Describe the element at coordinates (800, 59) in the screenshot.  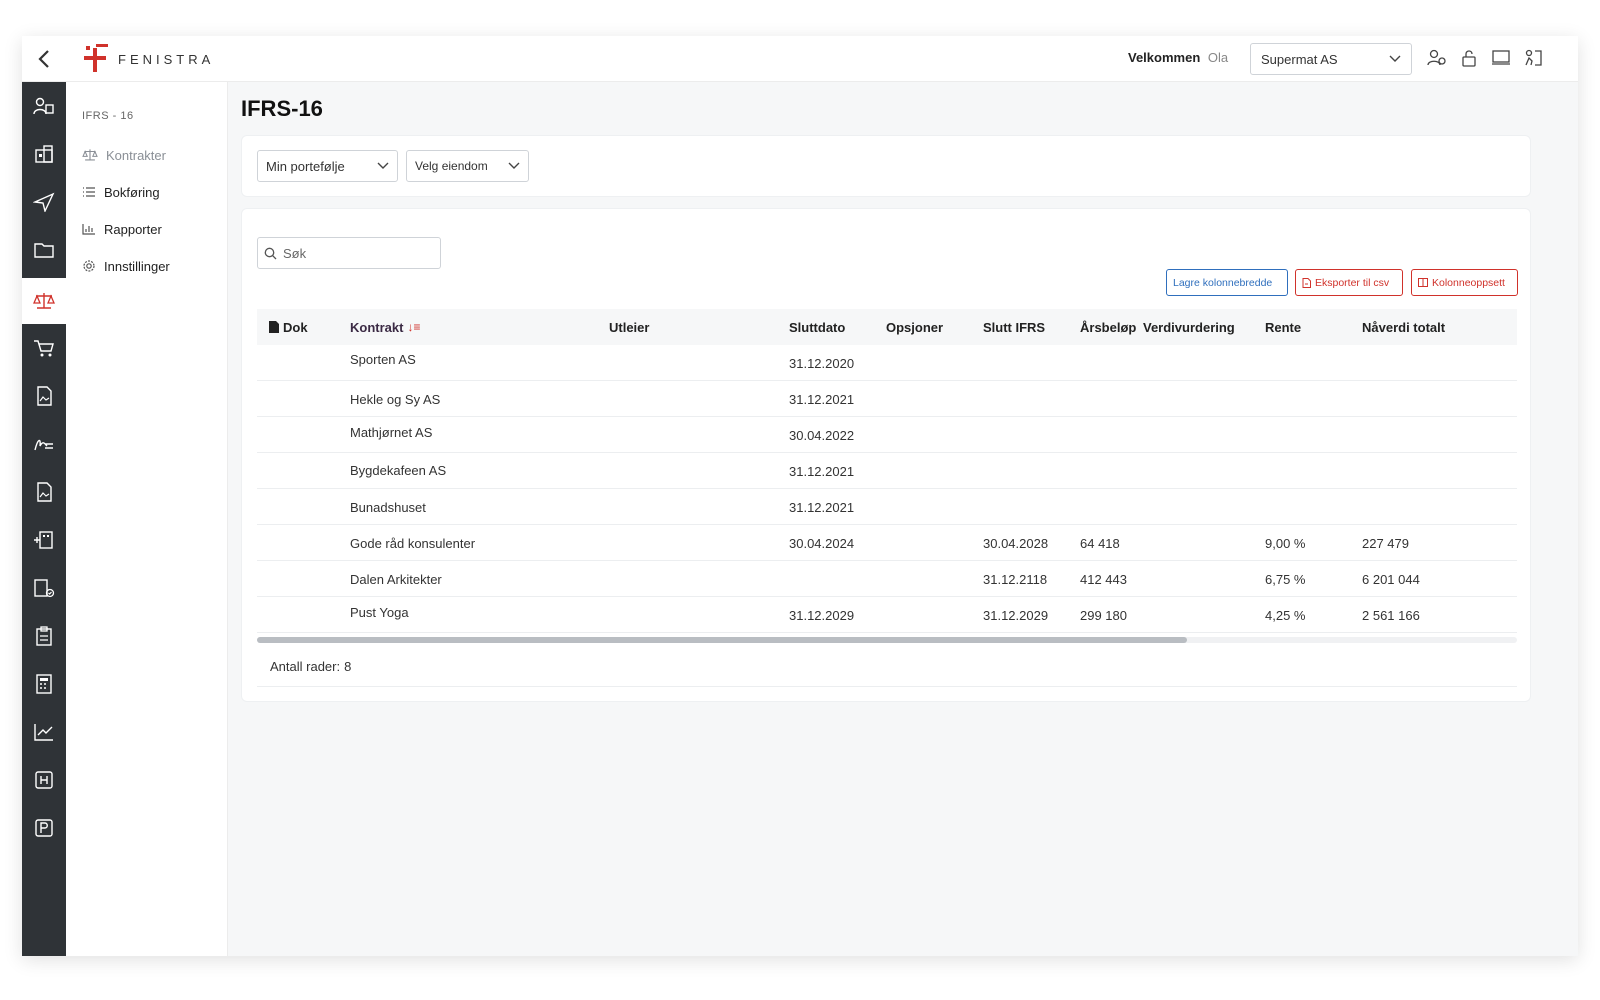
I see `top-bar: FENISTRA Velkommen Ola Supermat AS` at that location.